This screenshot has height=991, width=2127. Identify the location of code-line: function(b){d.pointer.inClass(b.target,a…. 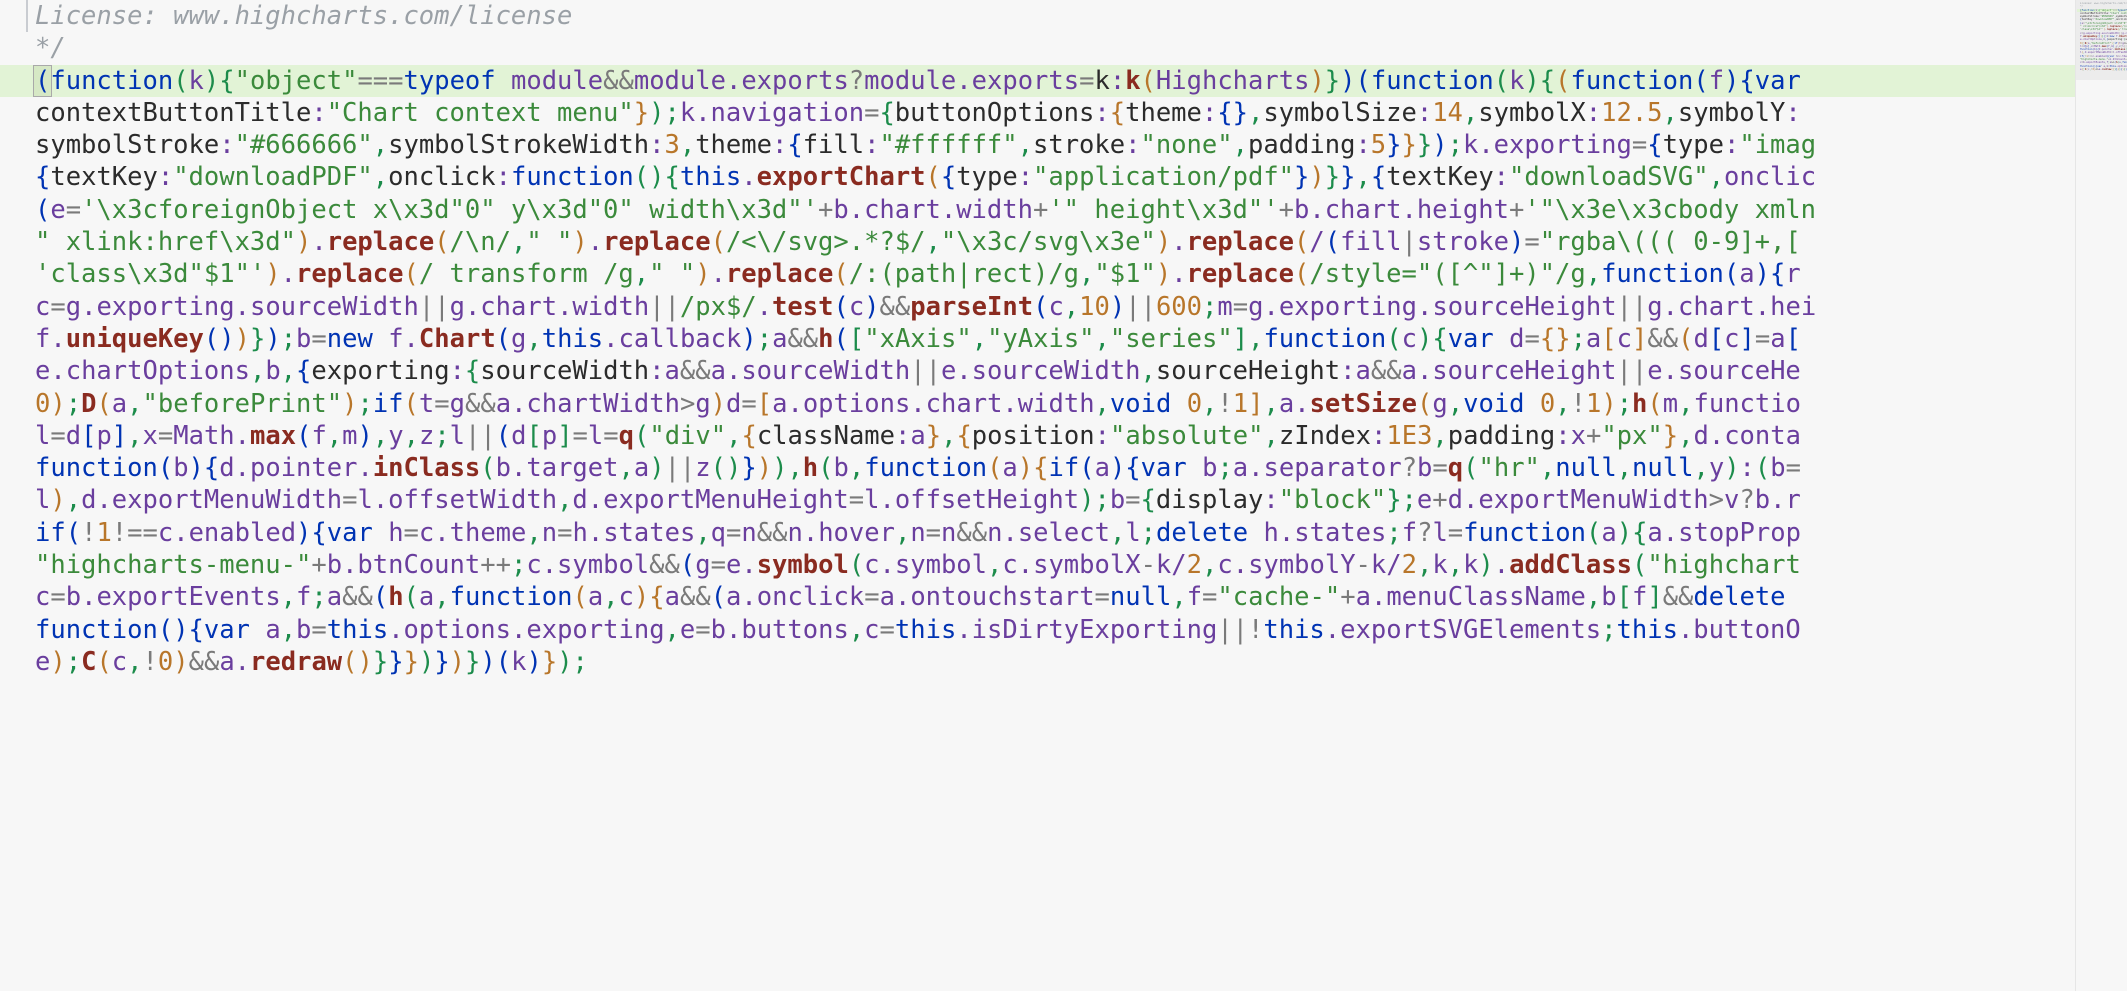
(1037, 468).